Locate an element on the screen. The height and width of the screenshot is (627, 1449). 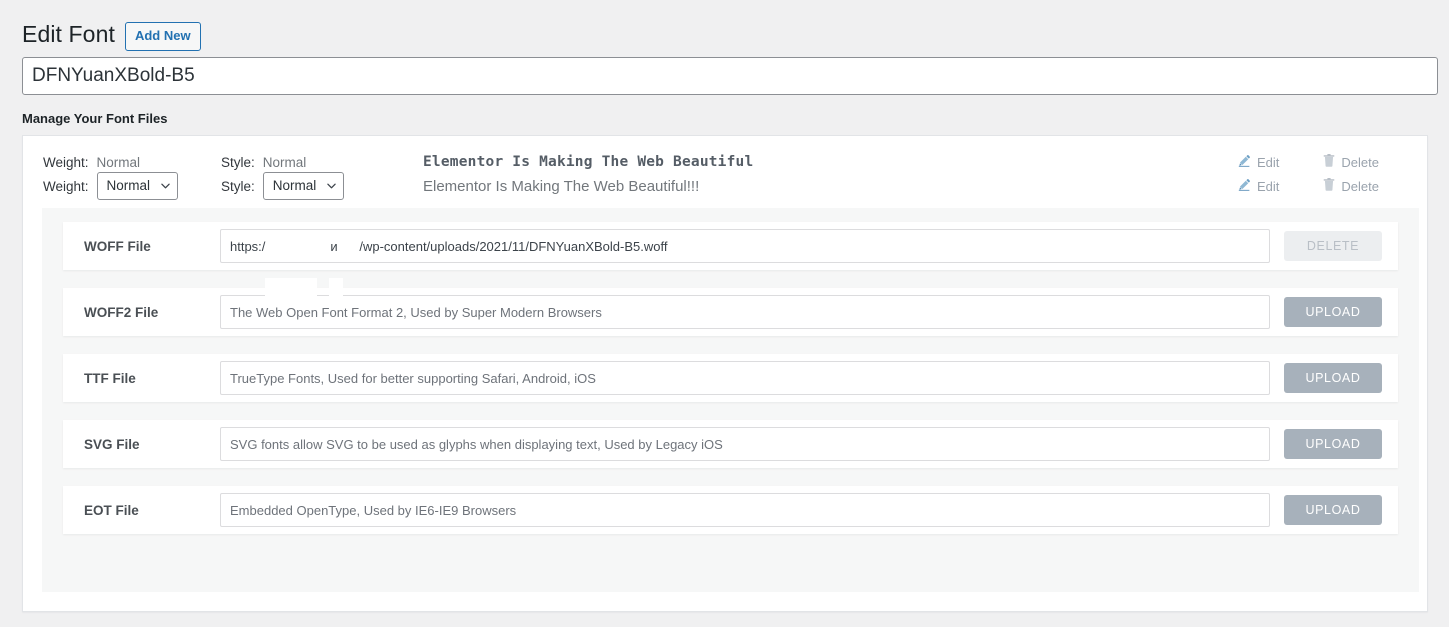
style-select-label: Style: is located at coordinates (238, 186).